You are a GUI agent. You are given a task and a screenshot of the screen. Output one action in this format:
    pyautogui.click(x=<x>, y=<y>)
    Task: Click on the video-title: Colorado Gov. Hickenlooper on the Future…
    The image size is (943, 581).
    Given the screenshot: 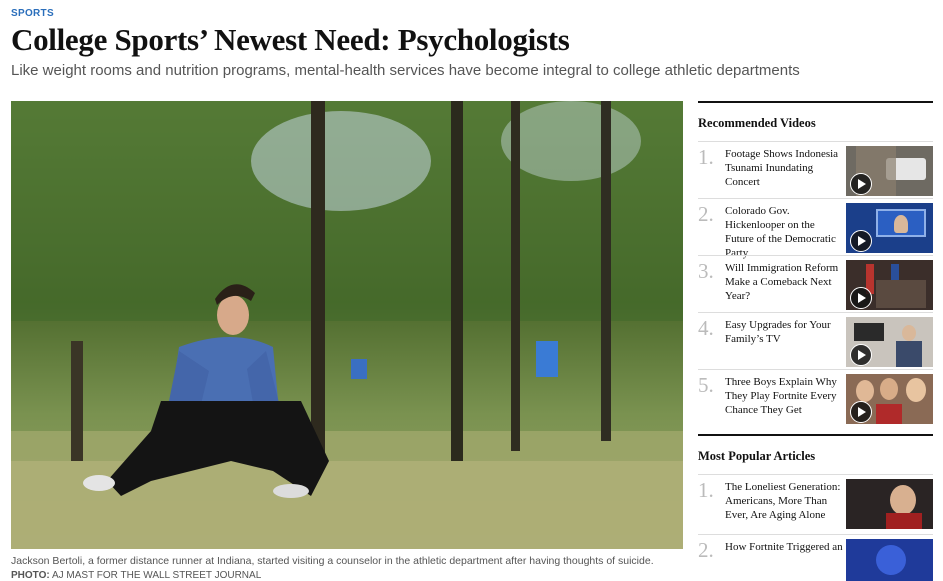 What is the action you would take?
    pyautogui.click(x=784, y=232)
    